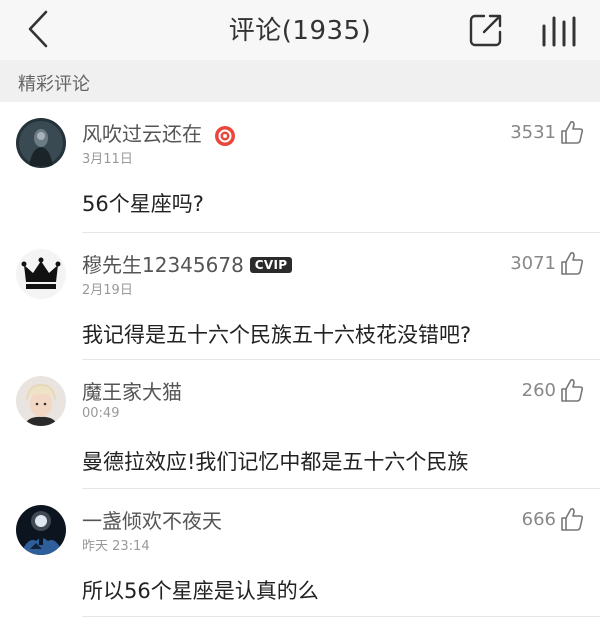  I want to click on like-button: 3071, so click(547, 263).